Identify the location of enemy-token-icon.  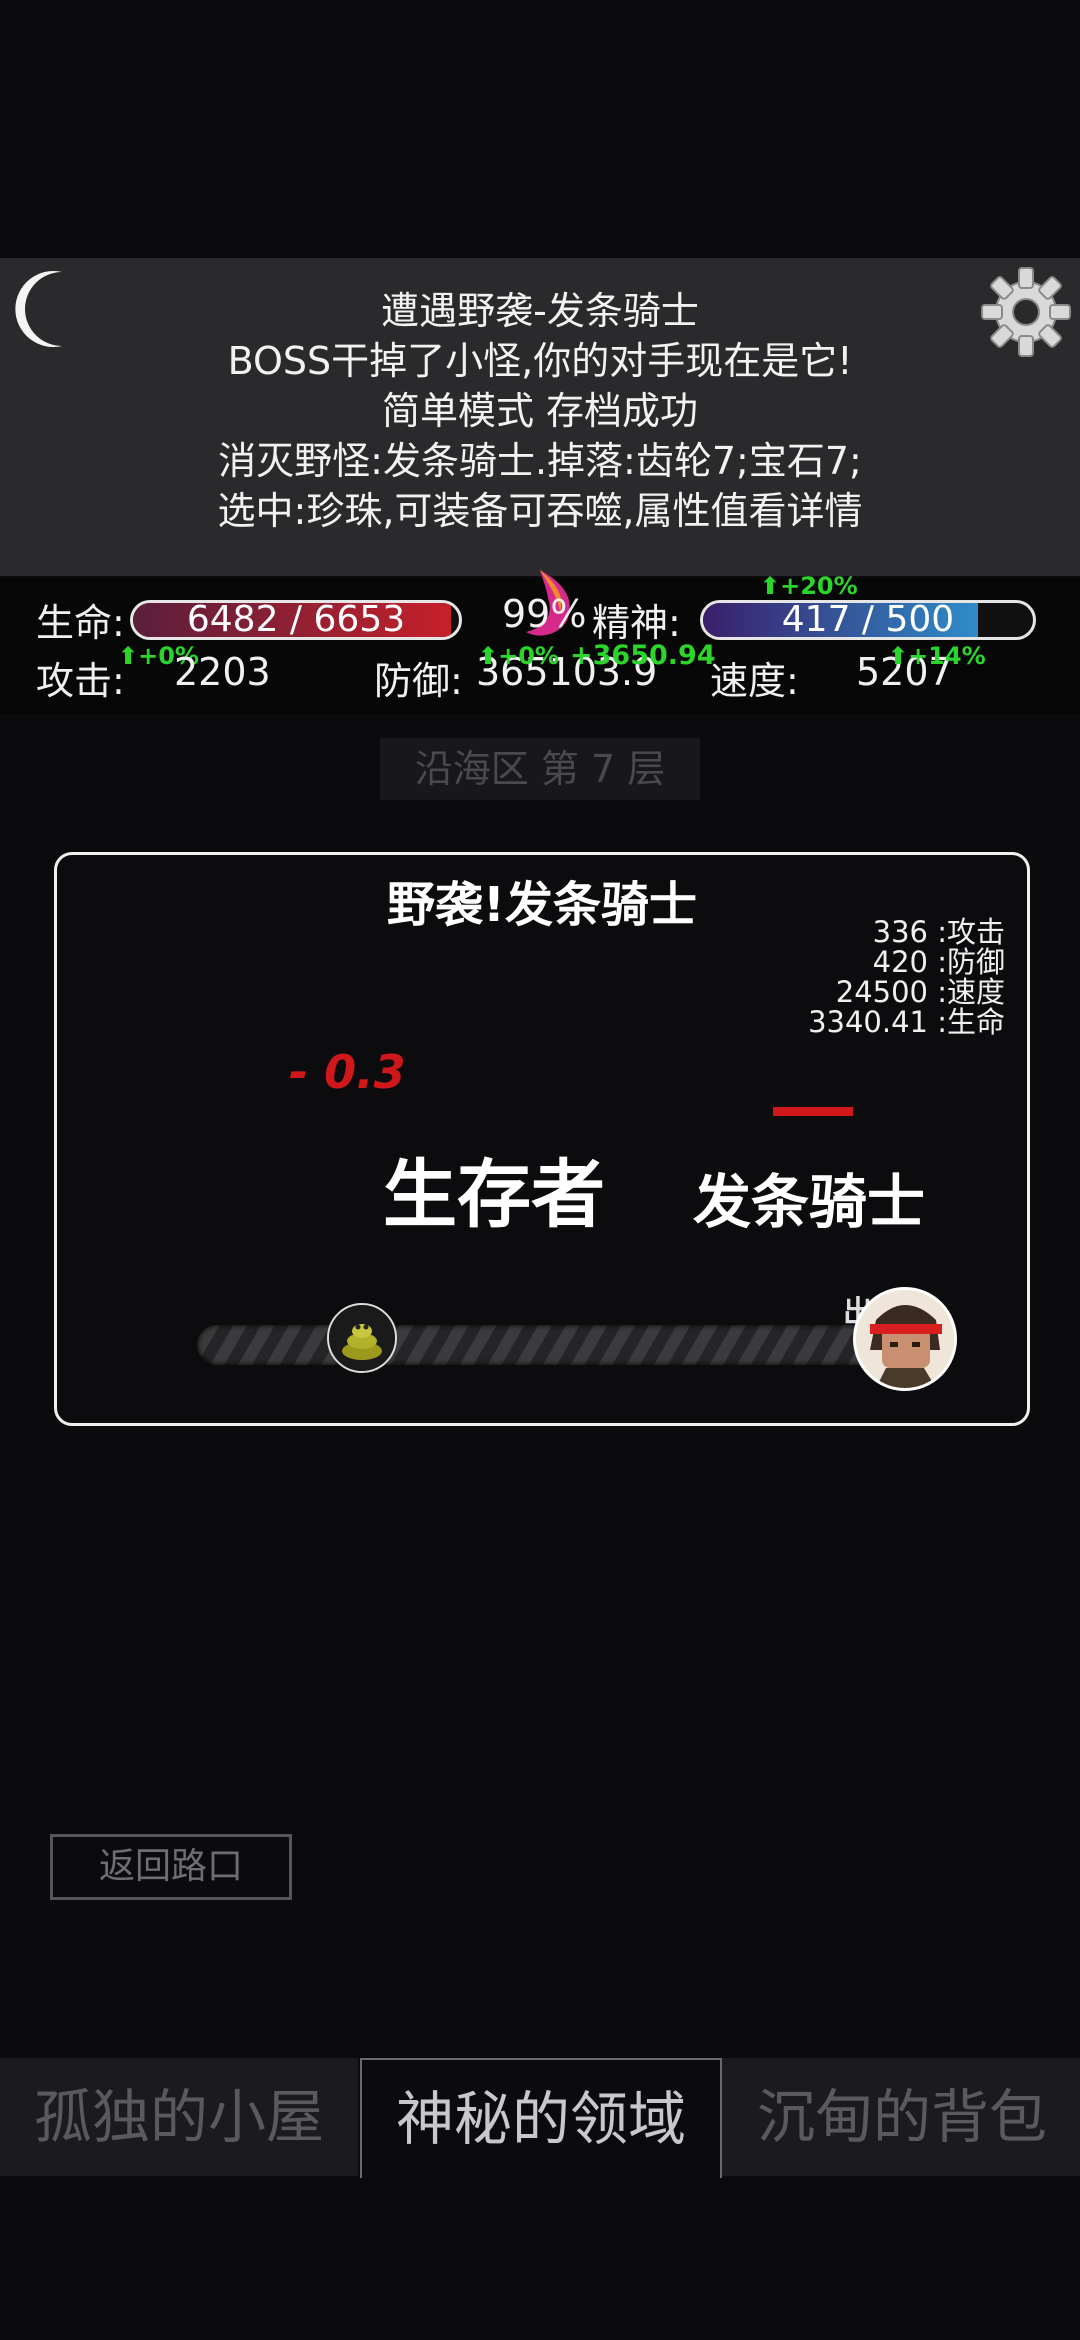
(362, 1338).